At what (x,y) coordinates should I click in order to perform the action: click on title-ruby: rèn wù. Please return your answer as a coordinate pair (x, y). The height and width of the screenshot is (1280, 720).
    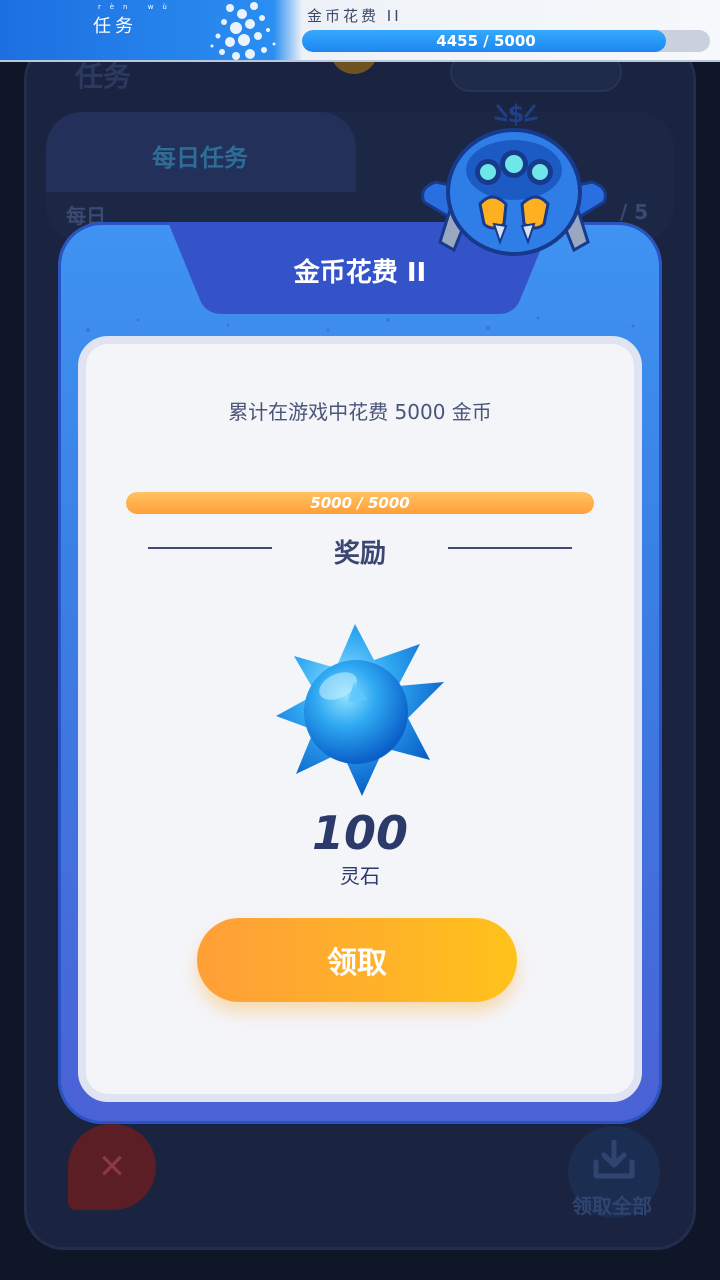
    Looking at the image, I should click on (137, 7).